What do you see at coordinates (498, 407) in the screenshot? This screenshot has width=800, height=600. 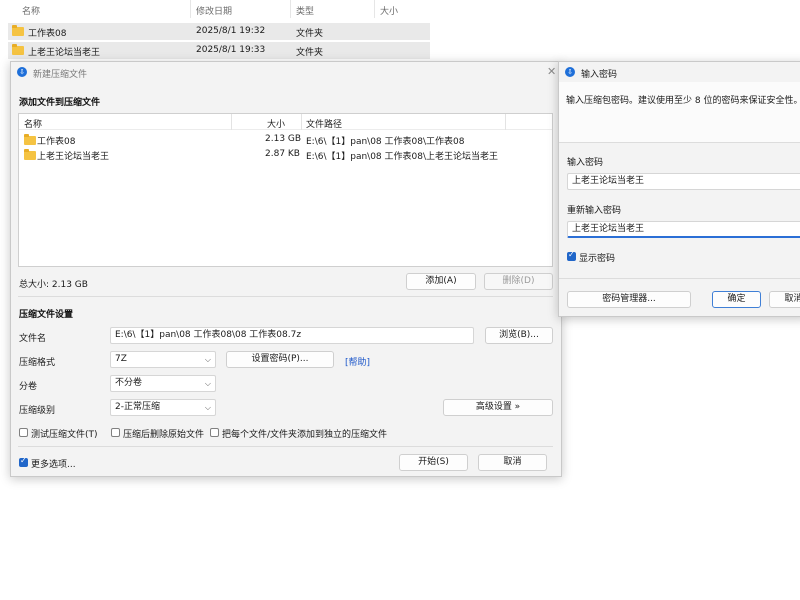 I see `advanced-settings-button: 高级设置 »` at bounding box center [498, 407].